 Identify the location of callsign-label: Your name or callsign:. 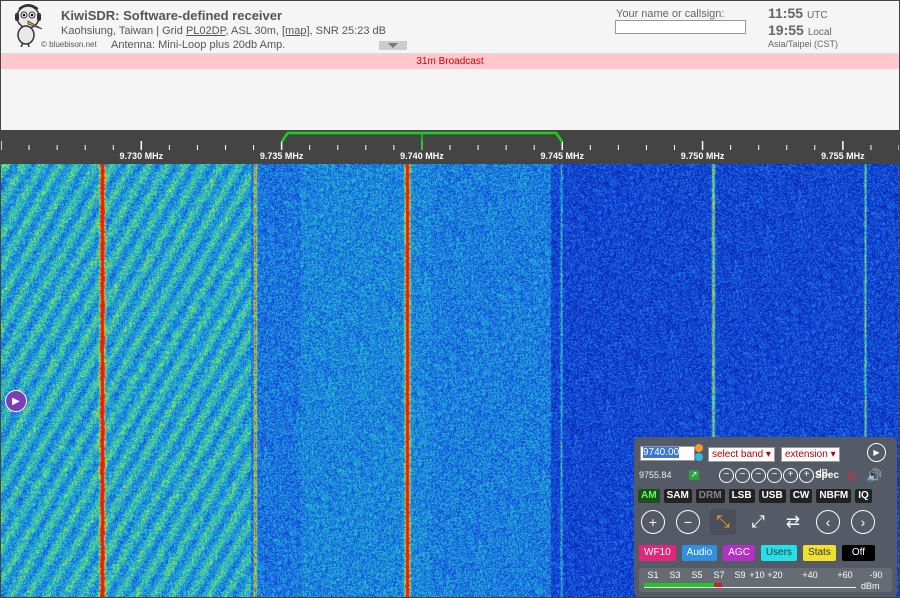
(670, 14).